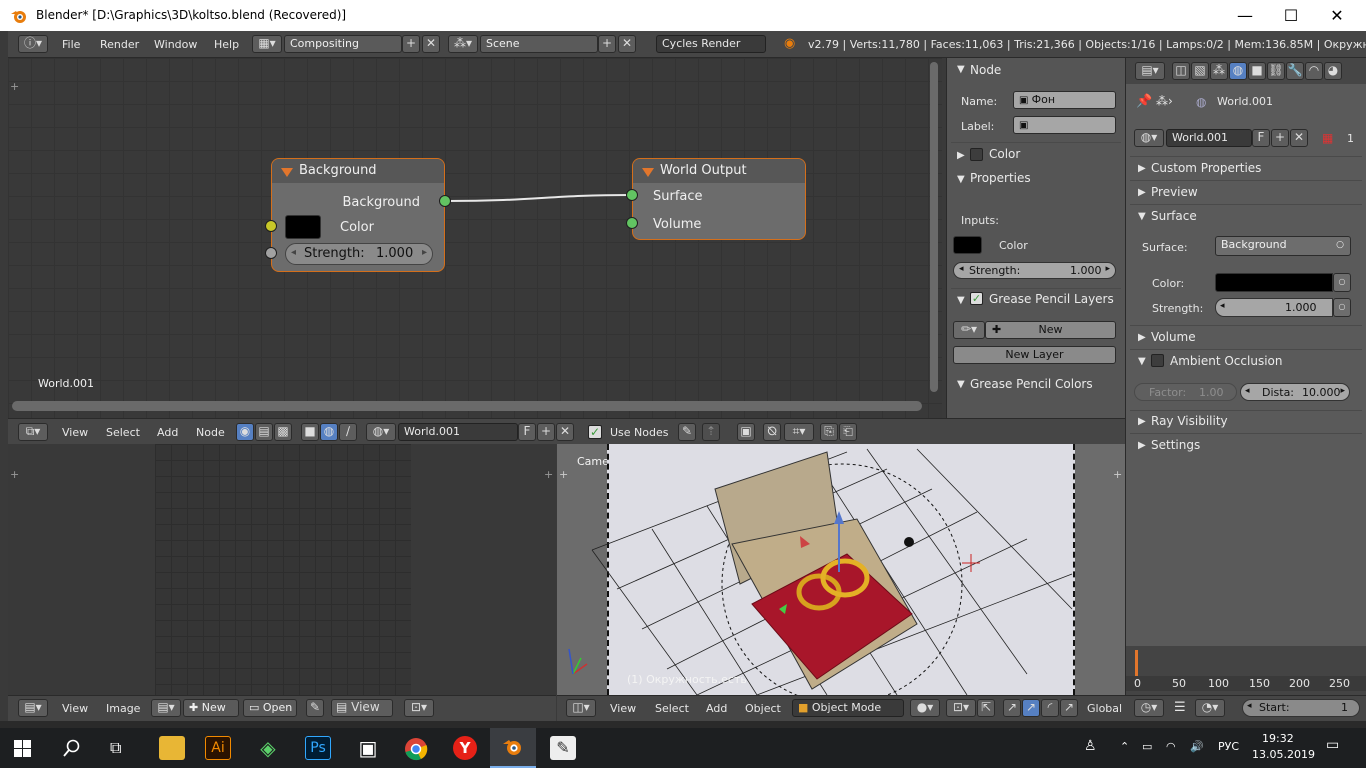  I want to click on world-browse-props-icon: ◍▾, so click(1149, 138).